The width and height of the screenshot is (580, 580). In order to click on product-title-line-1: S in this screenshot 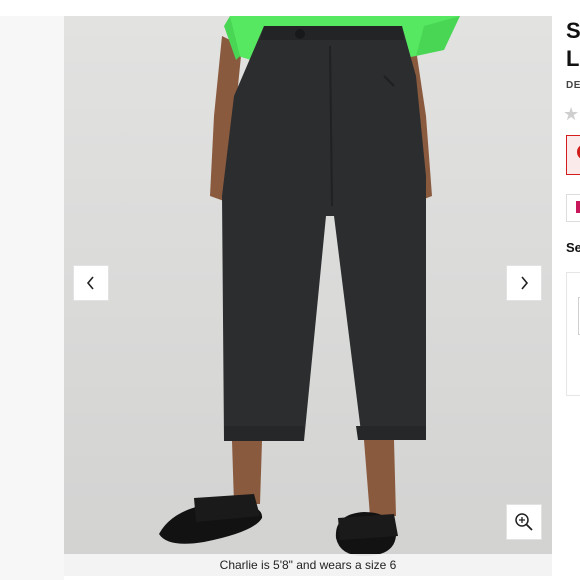, I will do `click(573, 30)`.